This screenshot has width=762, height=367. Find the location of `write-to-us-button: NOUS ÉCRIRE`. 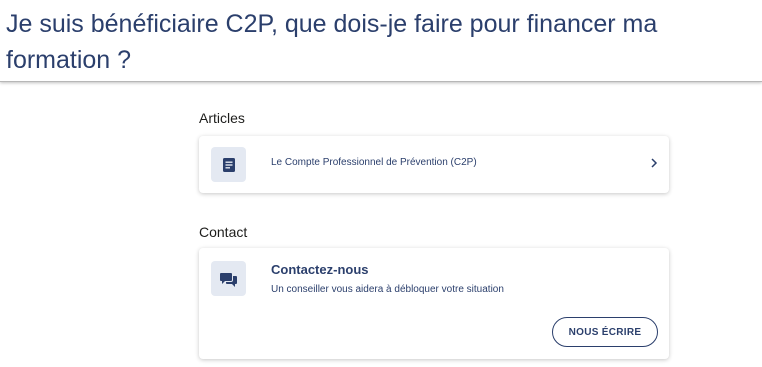

write-to-us-button: NOUS ÉCRIRE is located at coordinates (605, 332).